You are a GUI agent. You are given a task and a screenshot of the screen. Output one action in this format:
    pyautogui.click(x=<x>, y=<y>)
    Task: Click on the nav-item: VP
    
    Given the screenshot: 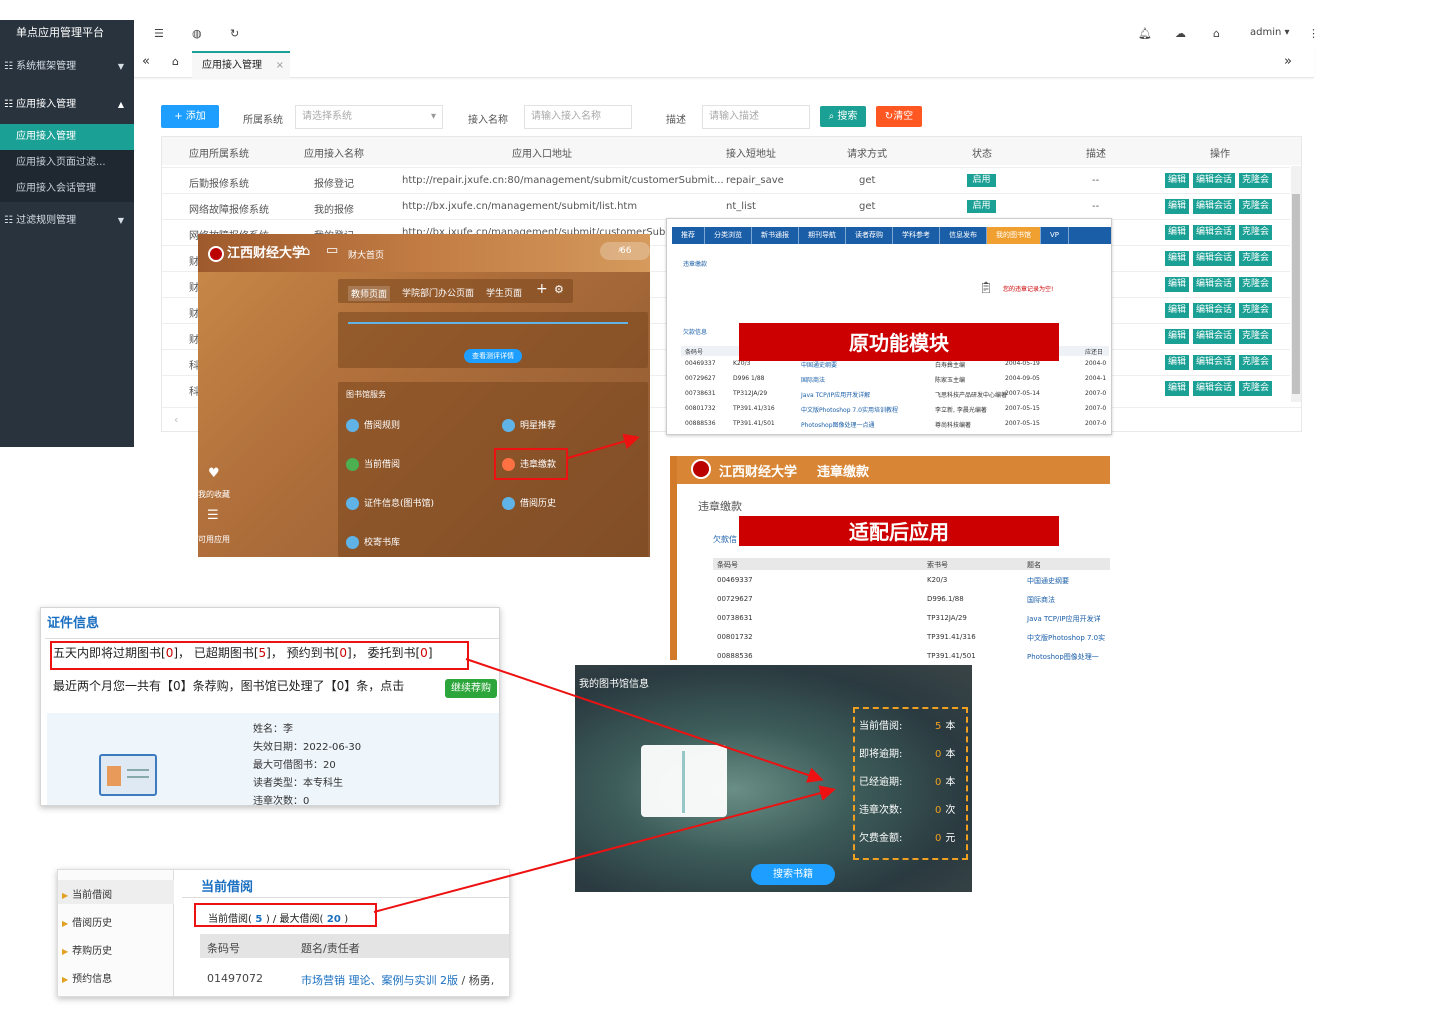 What is the action you would take?
    pyautogui.click(x=1055, y=235)
    